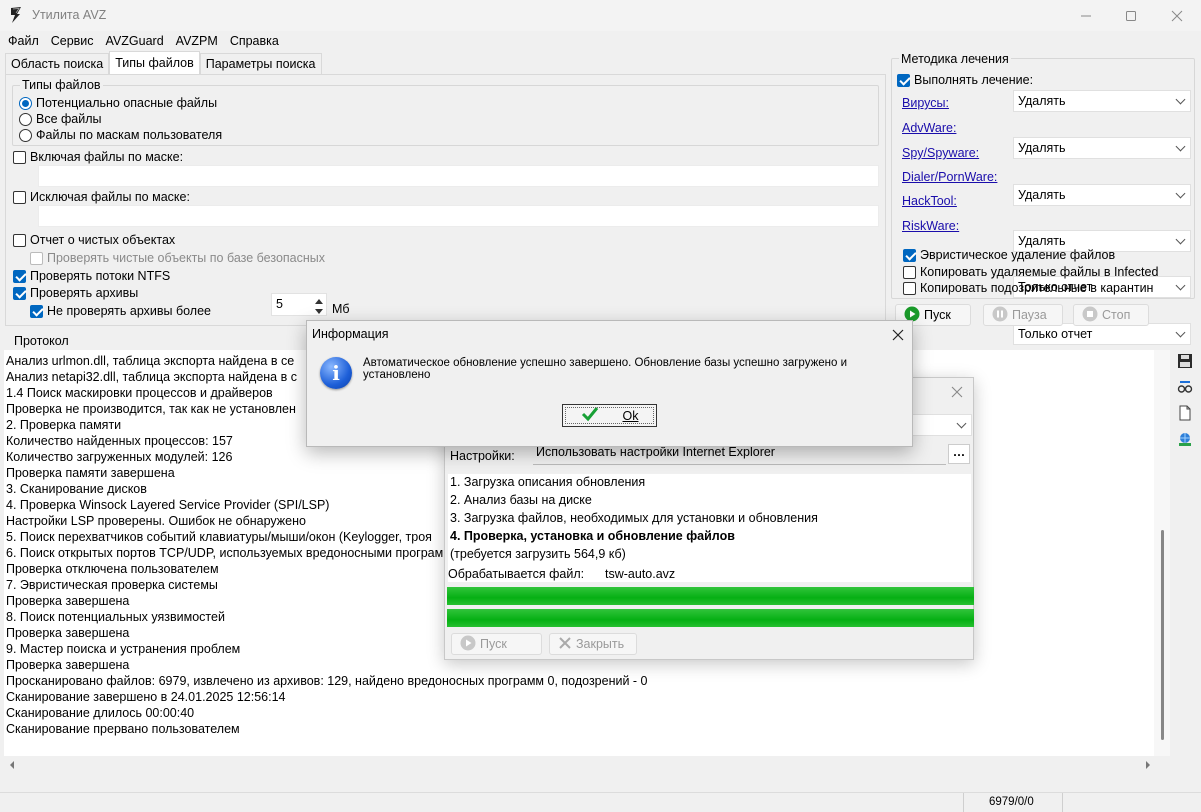  I want to click on update-progress-bar-top, so click(710, 596).